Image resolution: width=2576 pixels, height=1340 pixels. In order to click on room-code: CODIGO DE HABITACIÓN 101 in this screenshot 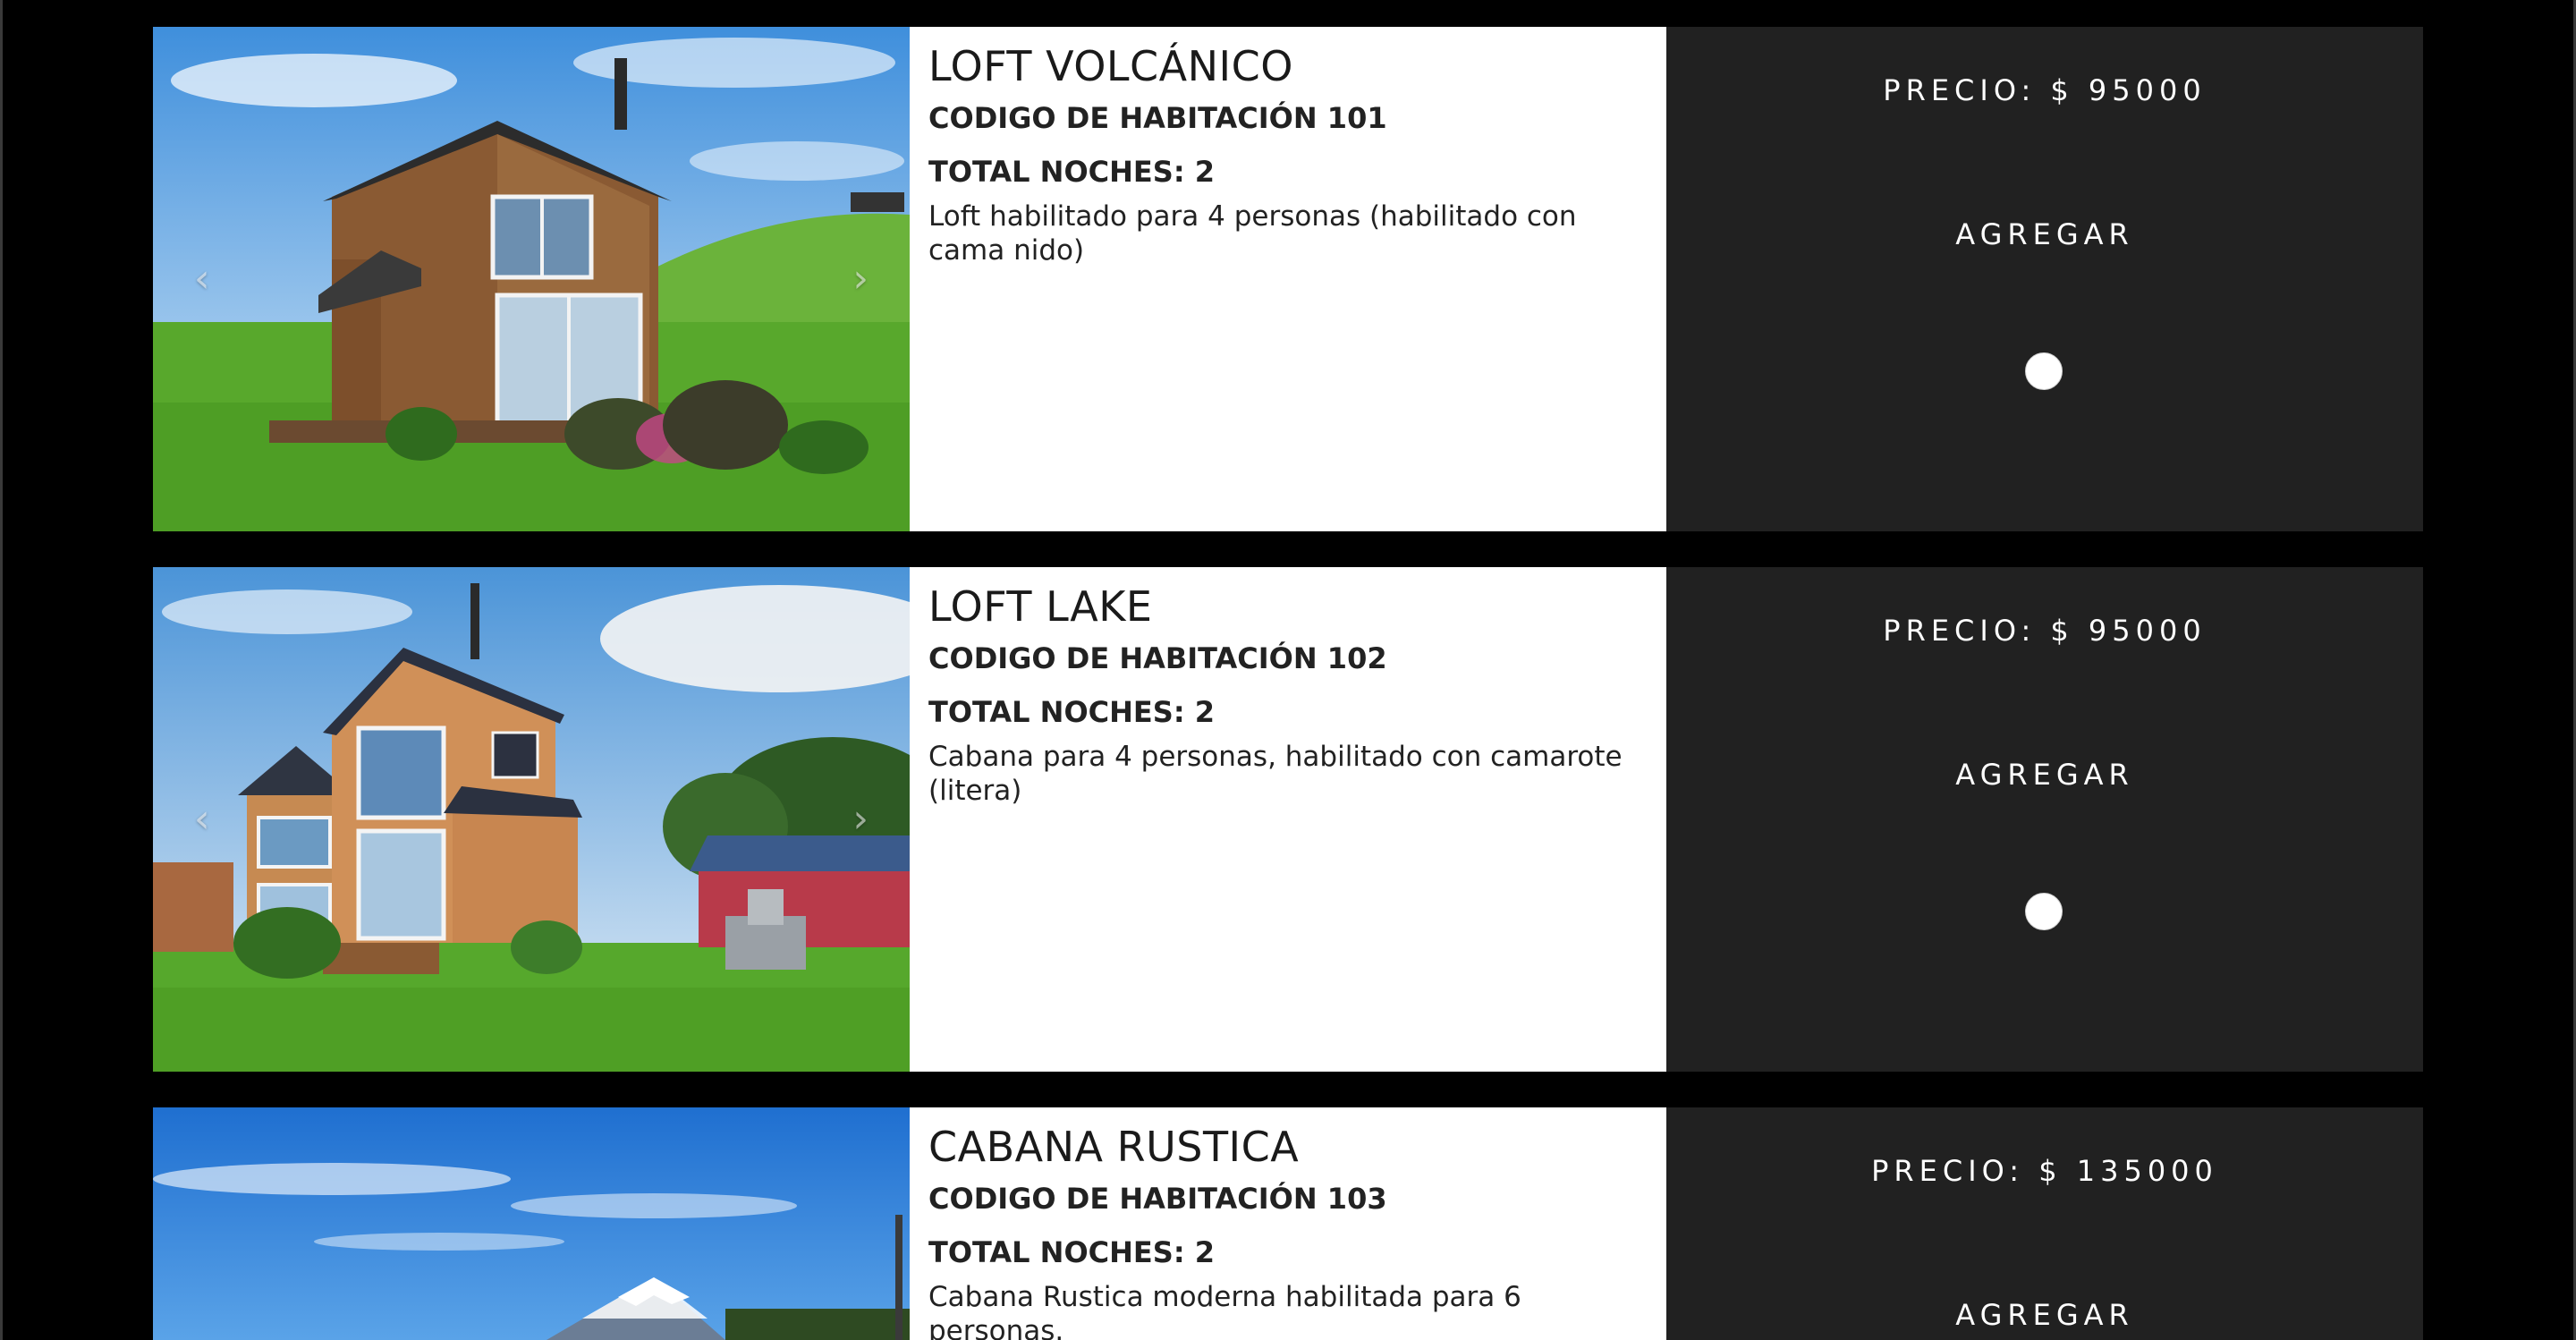, I will do `click(1157, 117)`.